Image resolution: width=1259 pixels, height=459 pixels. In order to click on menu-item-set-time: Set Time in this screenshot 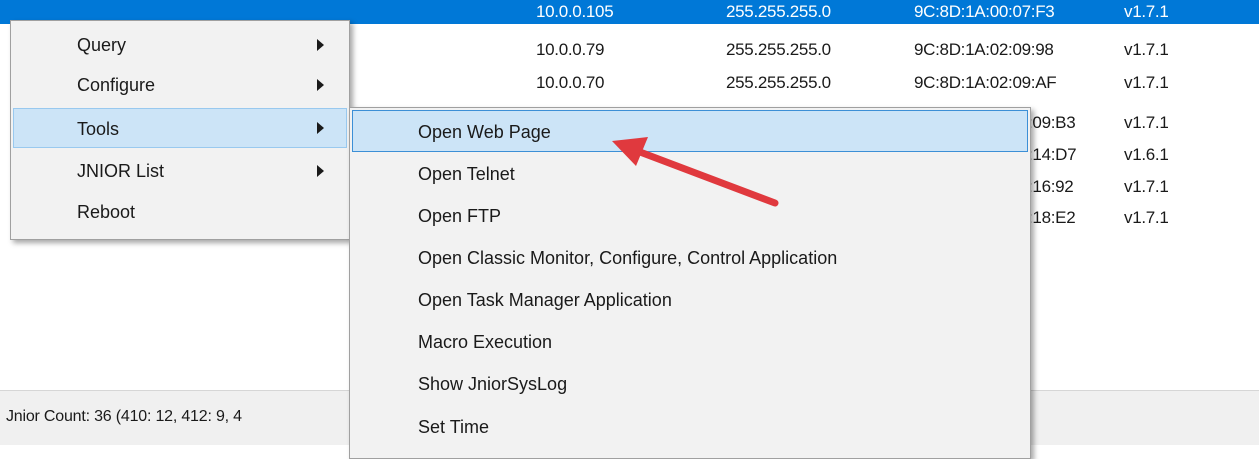, I will do `click(690, 427)`.